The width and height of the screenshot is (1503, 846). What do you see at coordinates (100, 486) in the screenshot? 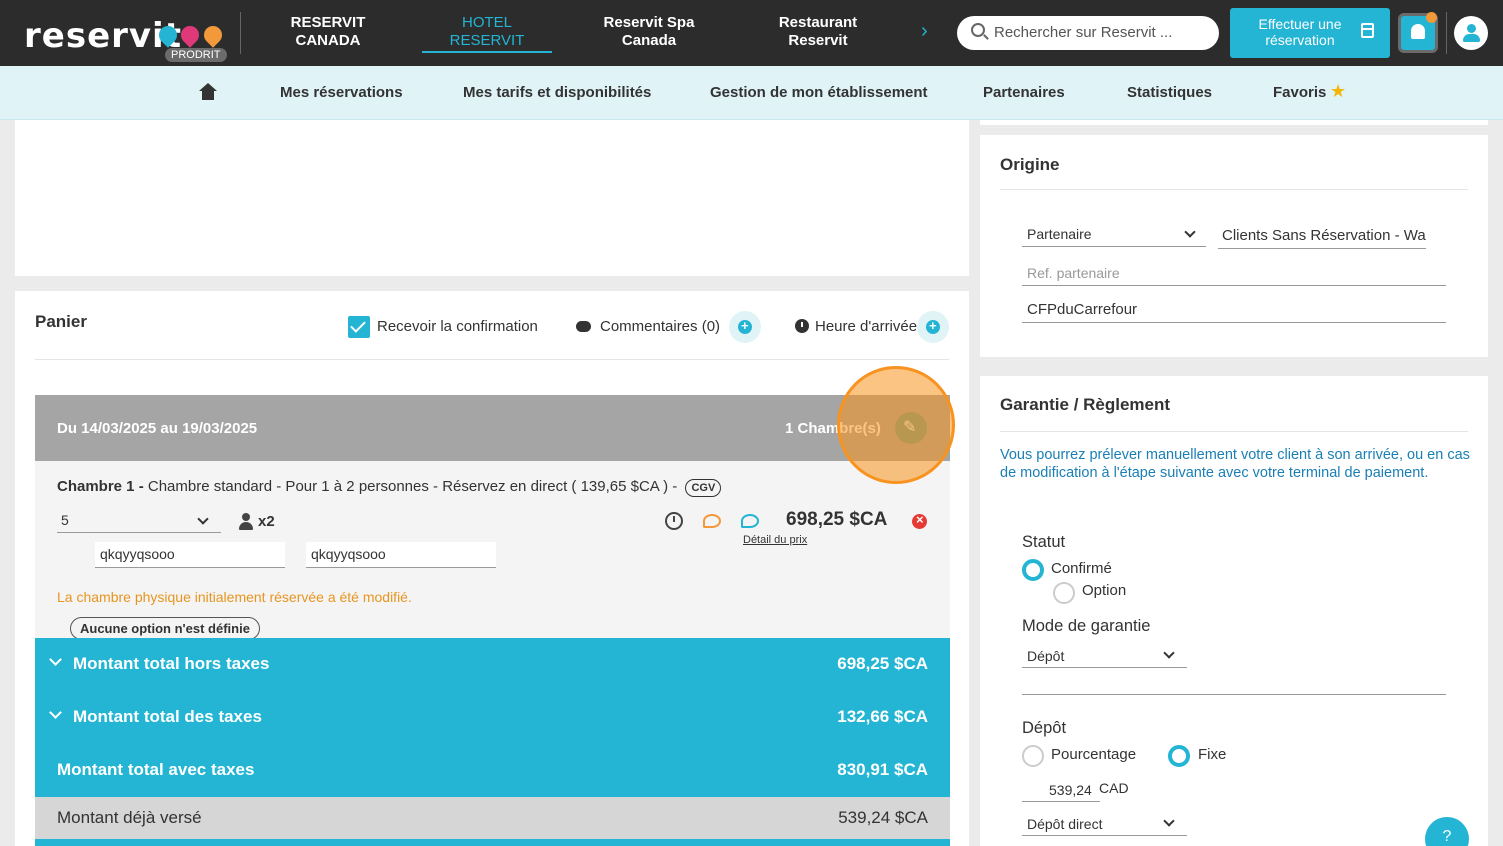
I see `room-prefix: Chambre 1 -` at bounding box center [100, 486].